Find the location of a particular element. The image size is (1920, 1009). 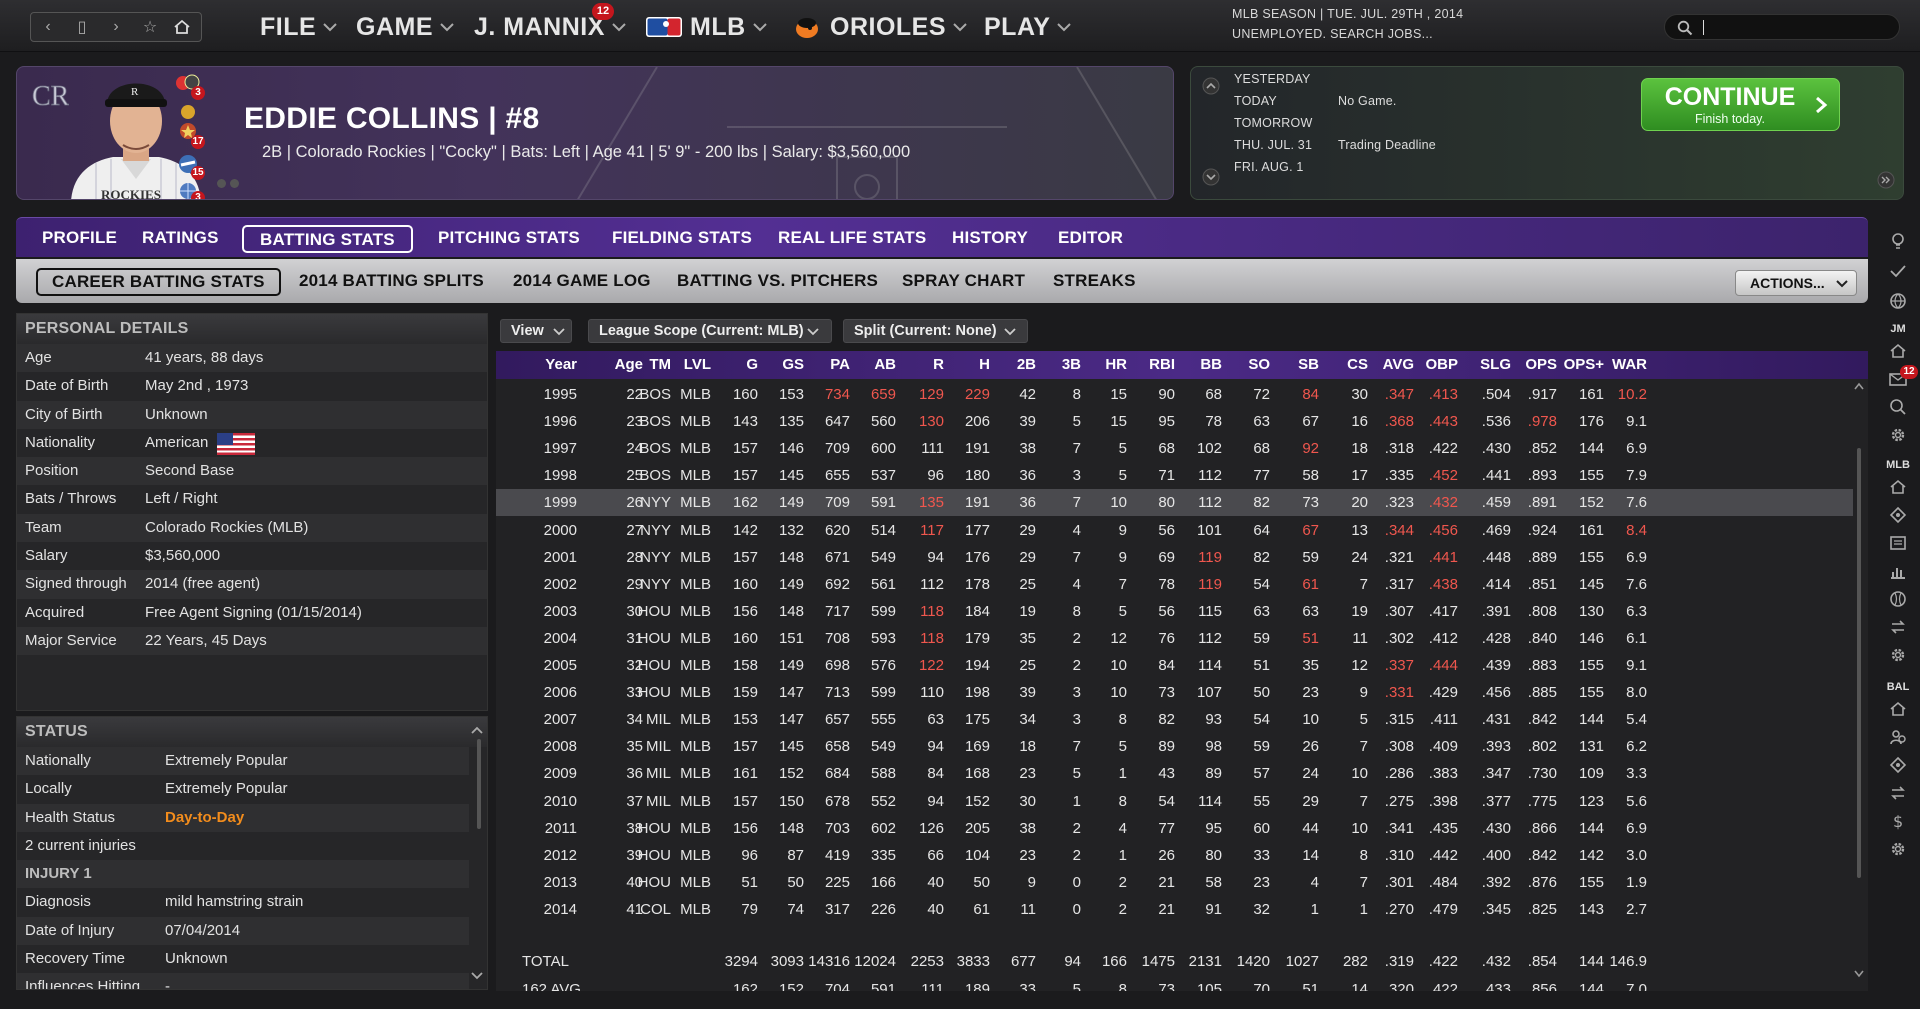

menu-game: GAME is located at coordinates (405, 27).